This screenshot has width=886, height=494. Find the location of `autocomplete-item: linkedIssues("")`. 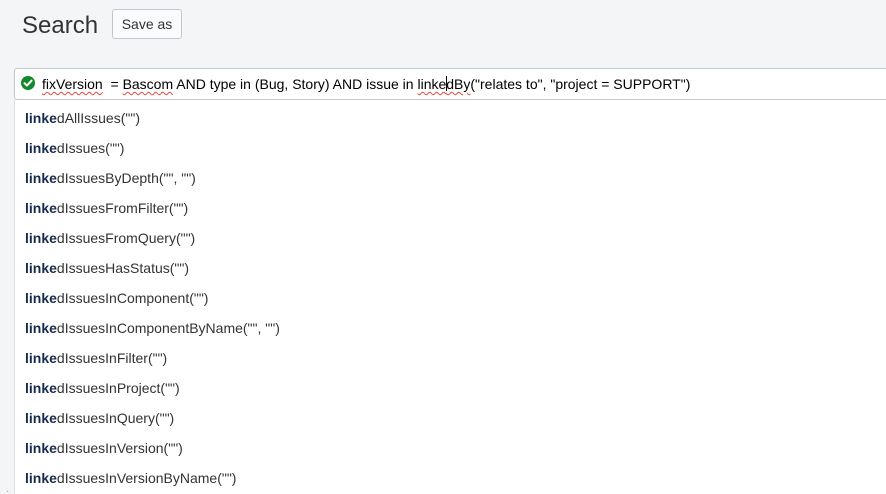

autocomplete-item: linkedIssues("") is located at coordinates (450, 145).